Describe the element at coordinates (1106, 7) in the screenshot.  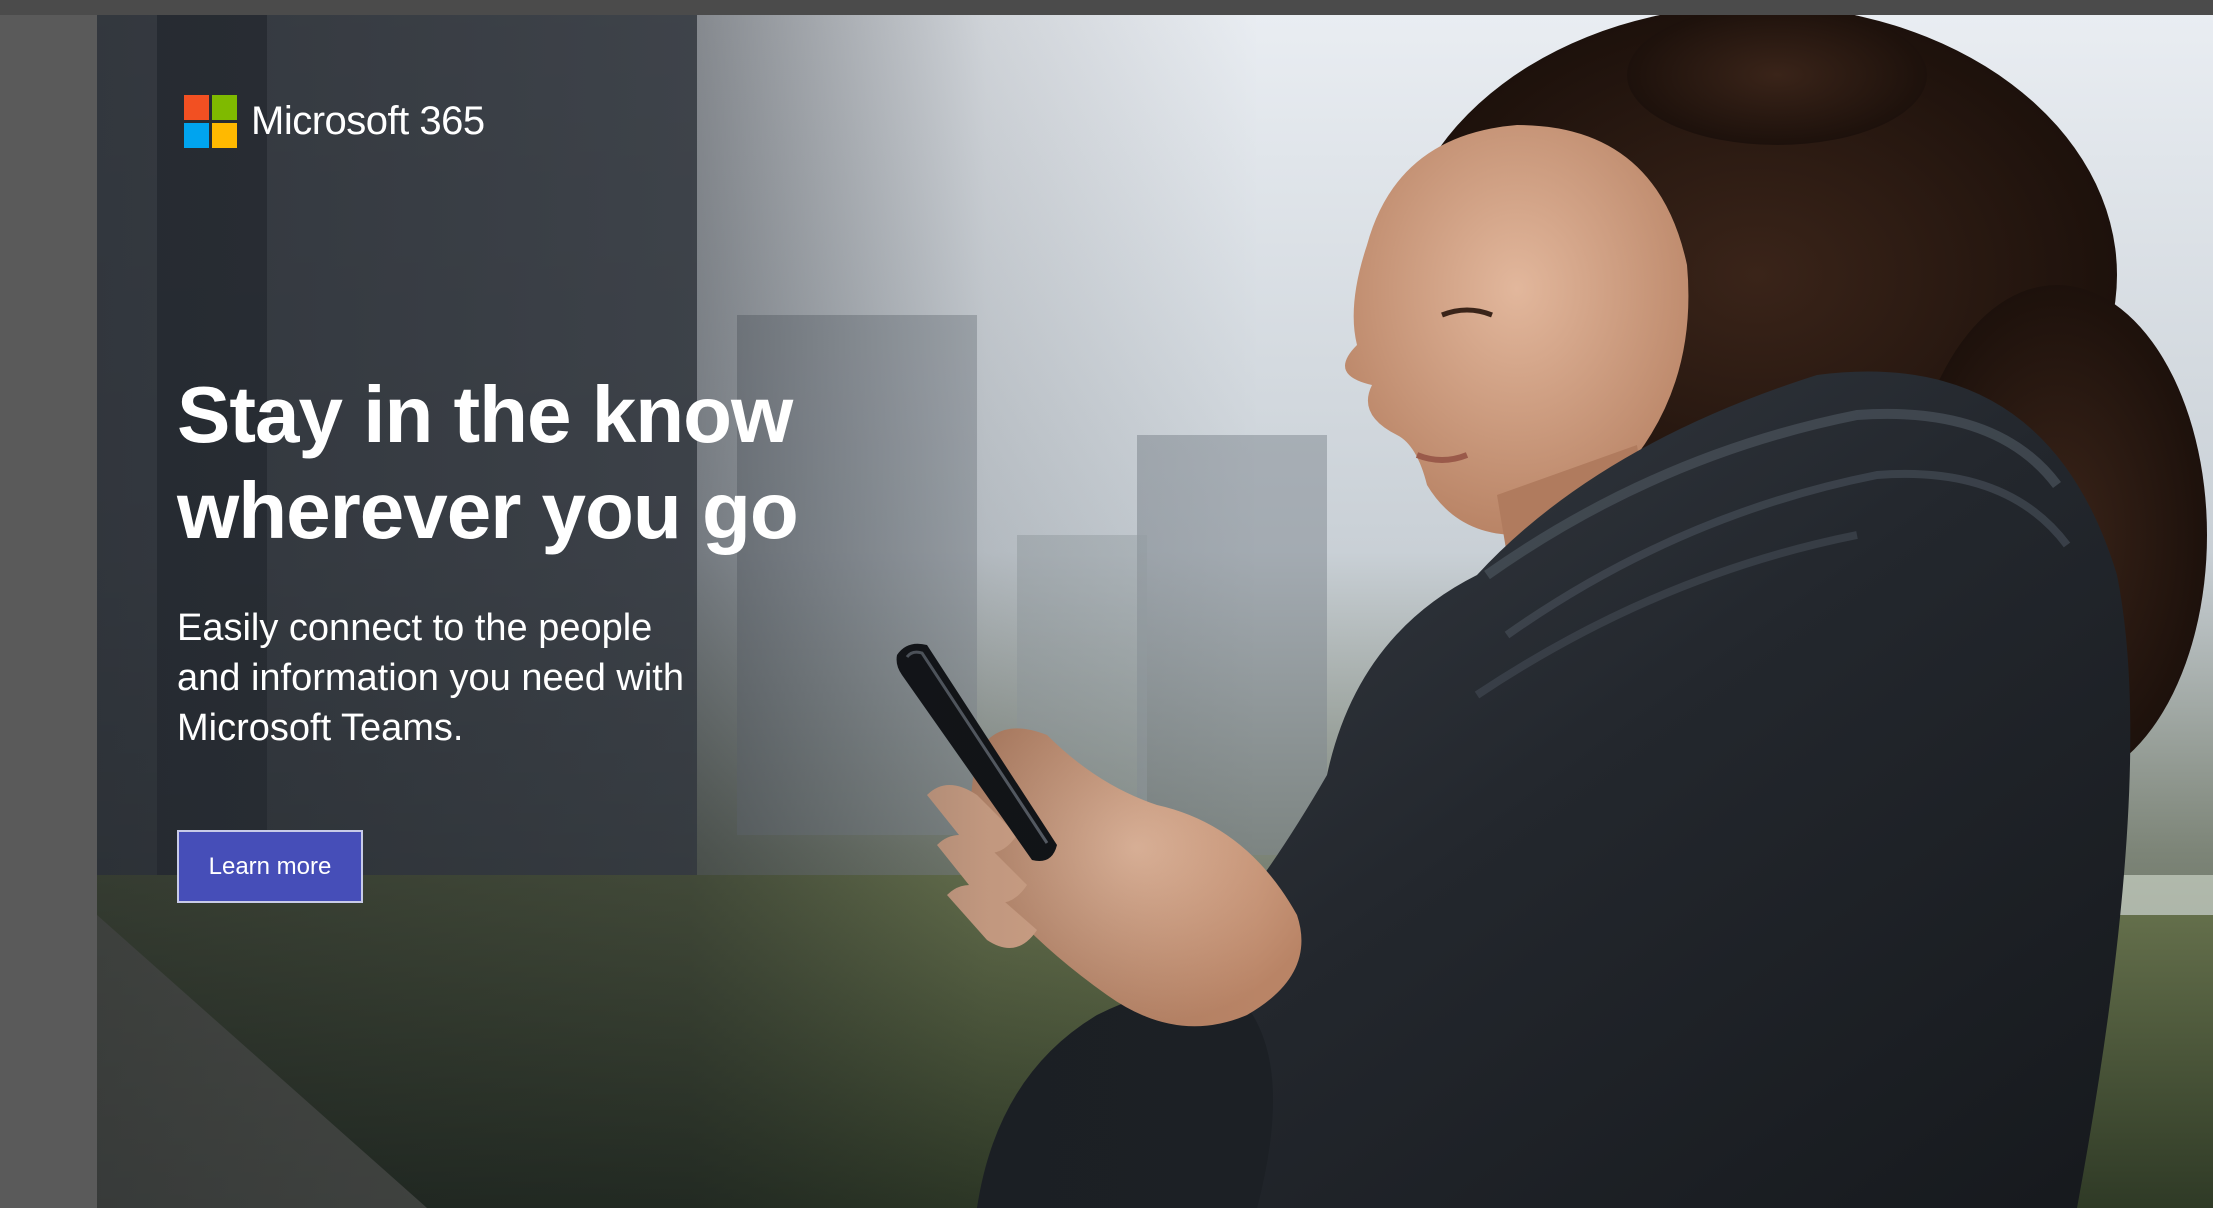
I see `top-strip` at that location.